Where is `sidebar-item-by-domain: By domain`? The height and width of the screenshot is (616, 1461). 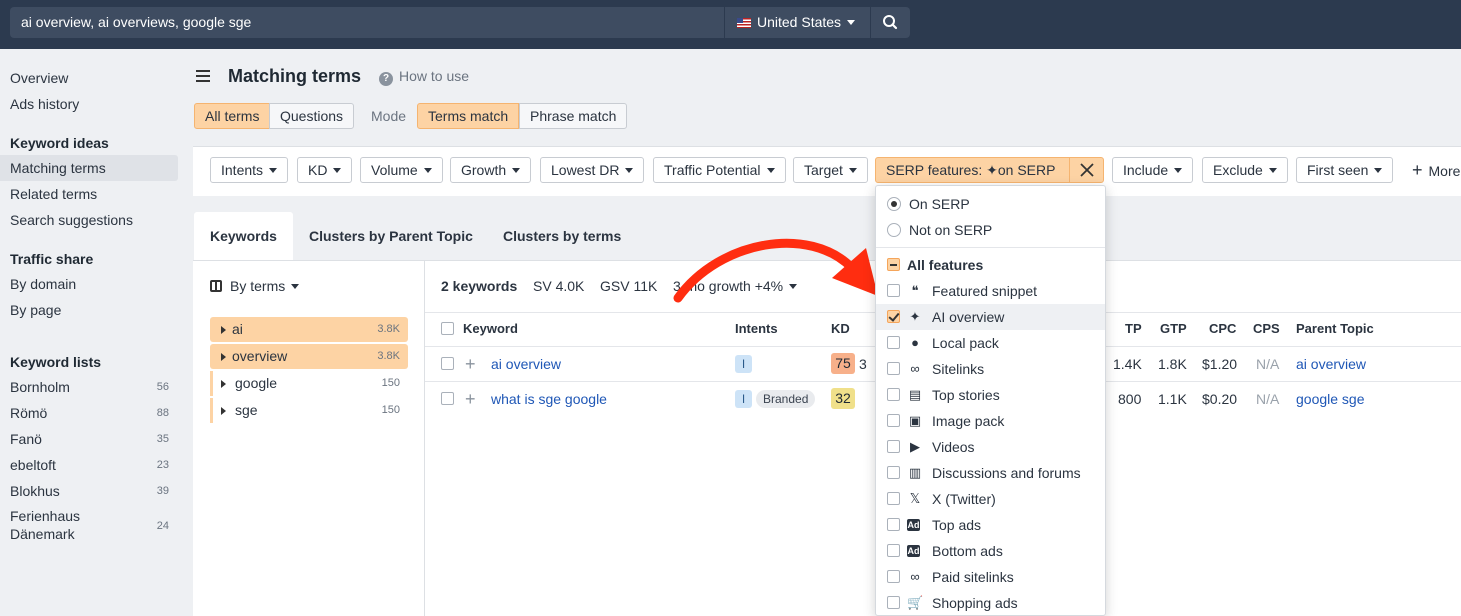
sidebar-item-by-domain: By domain is located at coordinates (89, 284).